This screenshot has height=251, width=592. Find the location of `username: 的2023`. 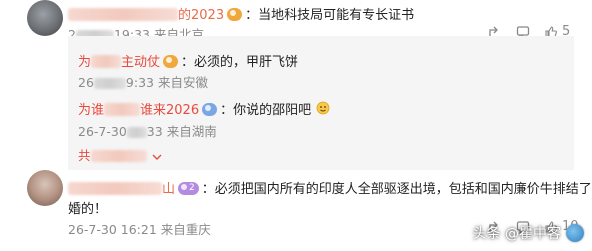

username: 的2023 is located at coordinates (201, 15).